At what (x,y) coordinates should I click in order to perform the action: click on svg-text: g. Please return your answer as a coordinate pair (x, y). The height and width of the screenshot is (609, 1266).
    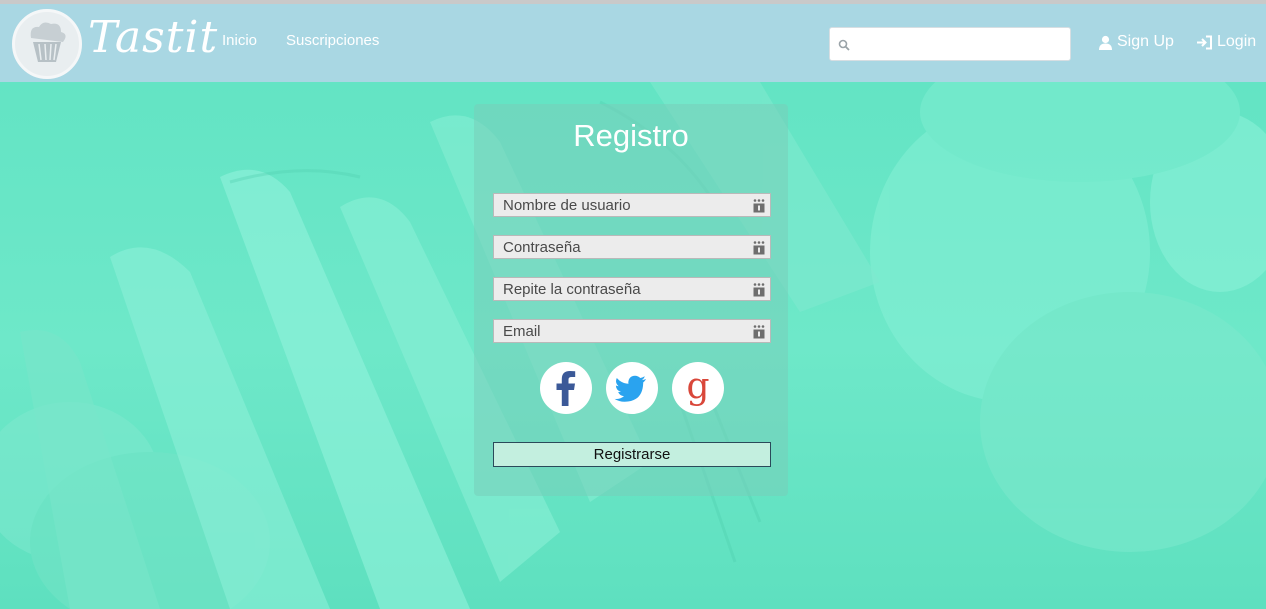
    Looking at the image, I should click on (697, 386).